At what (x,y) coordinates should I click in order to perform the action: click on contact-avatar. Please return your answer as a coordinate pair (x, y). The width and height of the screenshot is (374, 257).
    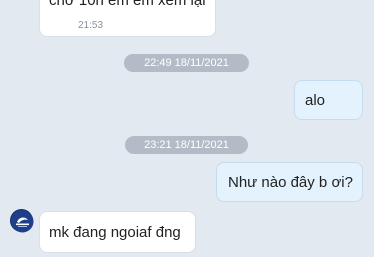
    Looking at the image, I should click on (22, 221).